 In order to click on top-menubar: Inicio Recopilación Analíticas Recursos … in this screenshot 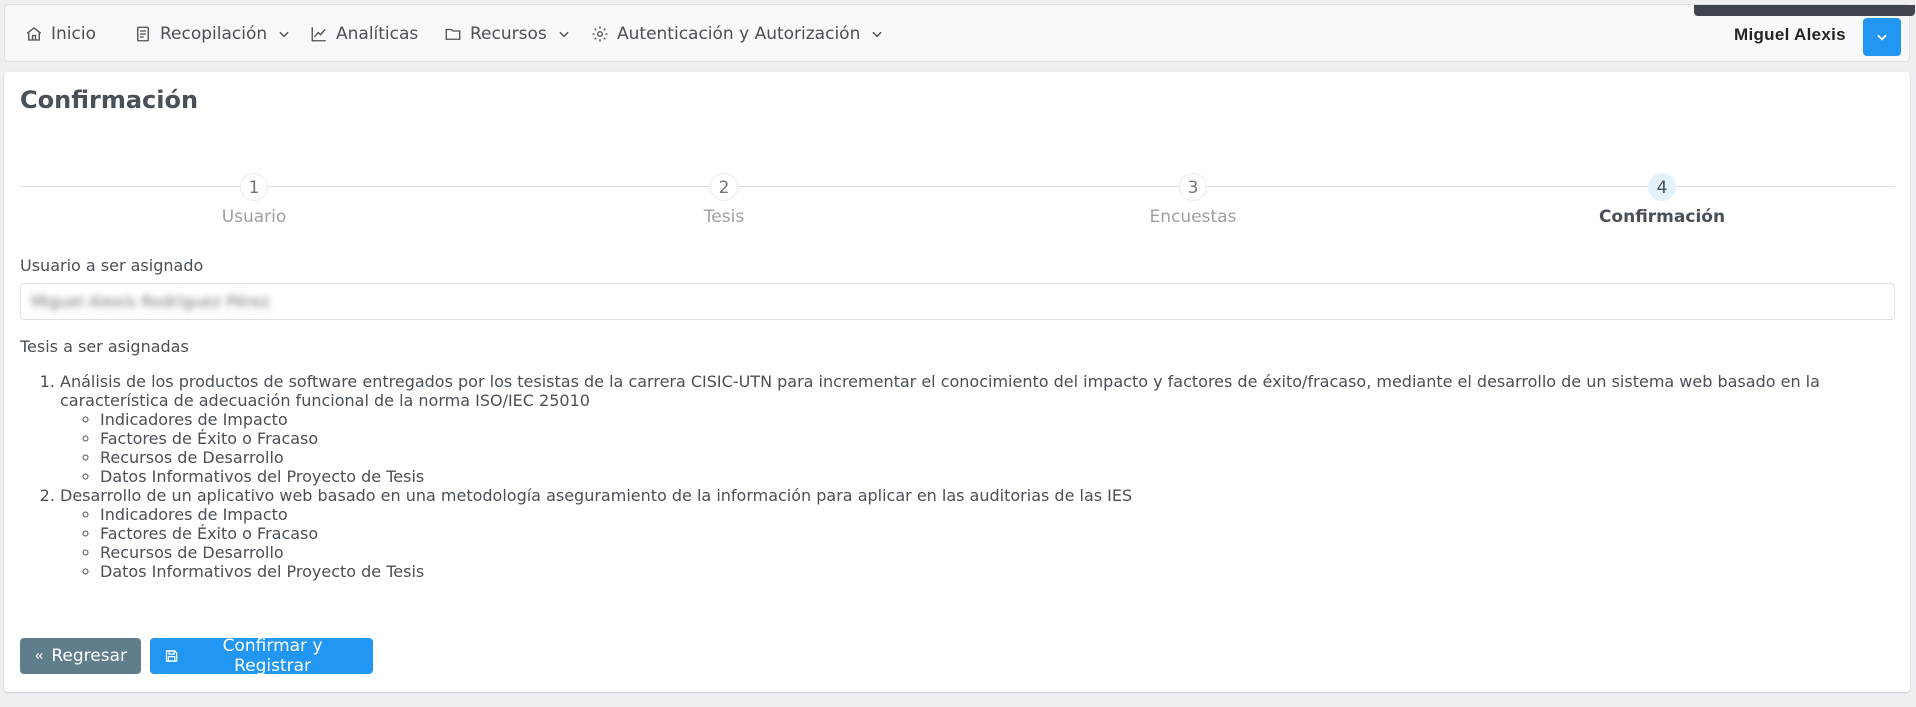, I will do `click(959, 33)`.